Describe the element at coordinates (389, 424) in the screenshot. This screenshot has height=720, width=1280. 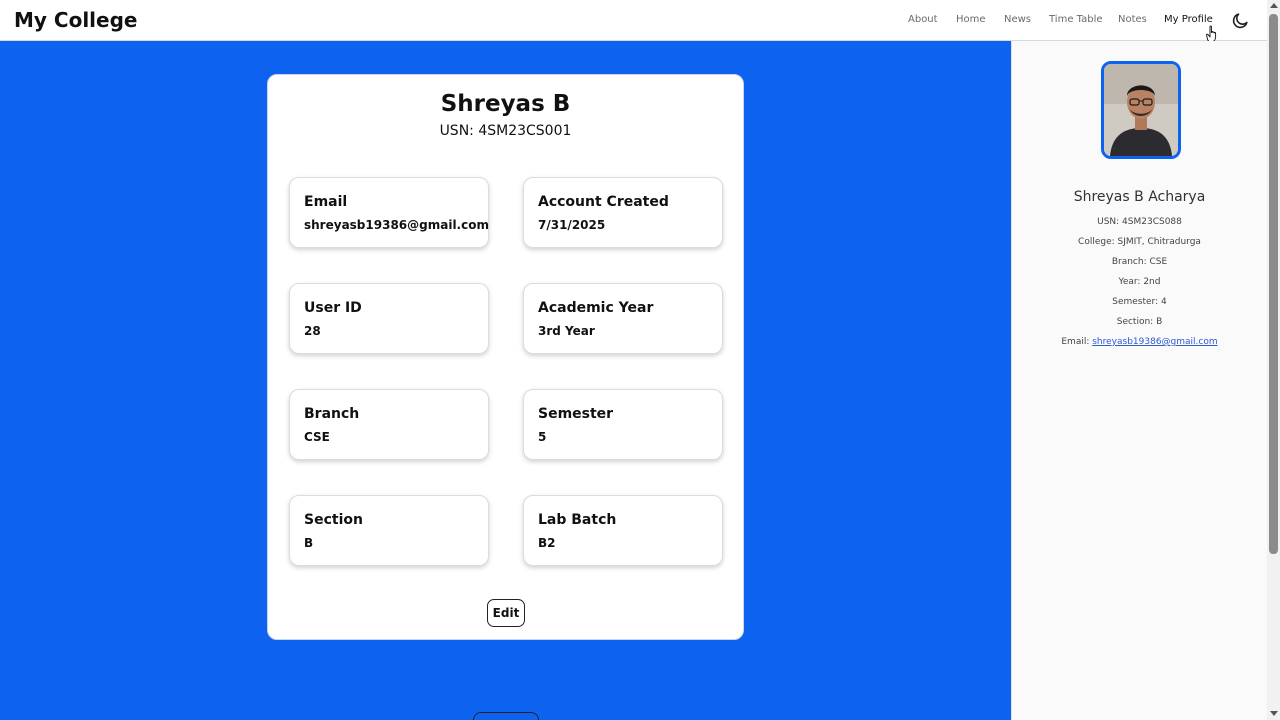
I see `info-box-branch: Branch CSE` at that location.